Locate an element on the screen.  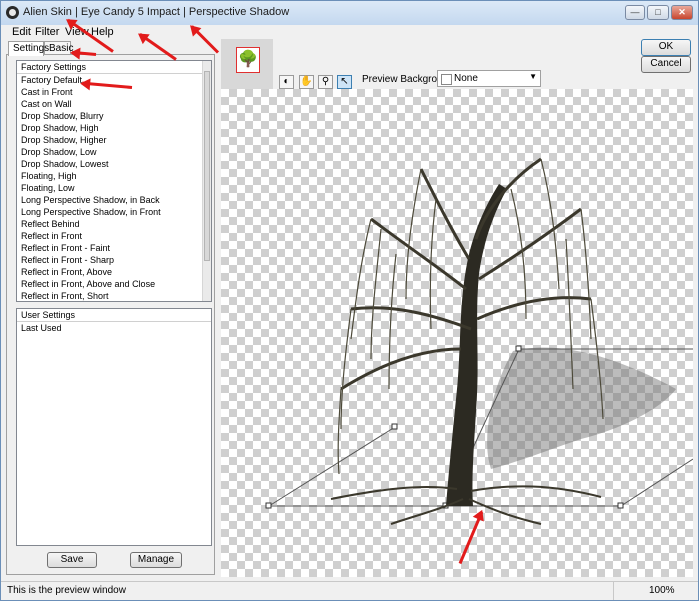
minimize-icon: — is located at coordinates (635, 12).